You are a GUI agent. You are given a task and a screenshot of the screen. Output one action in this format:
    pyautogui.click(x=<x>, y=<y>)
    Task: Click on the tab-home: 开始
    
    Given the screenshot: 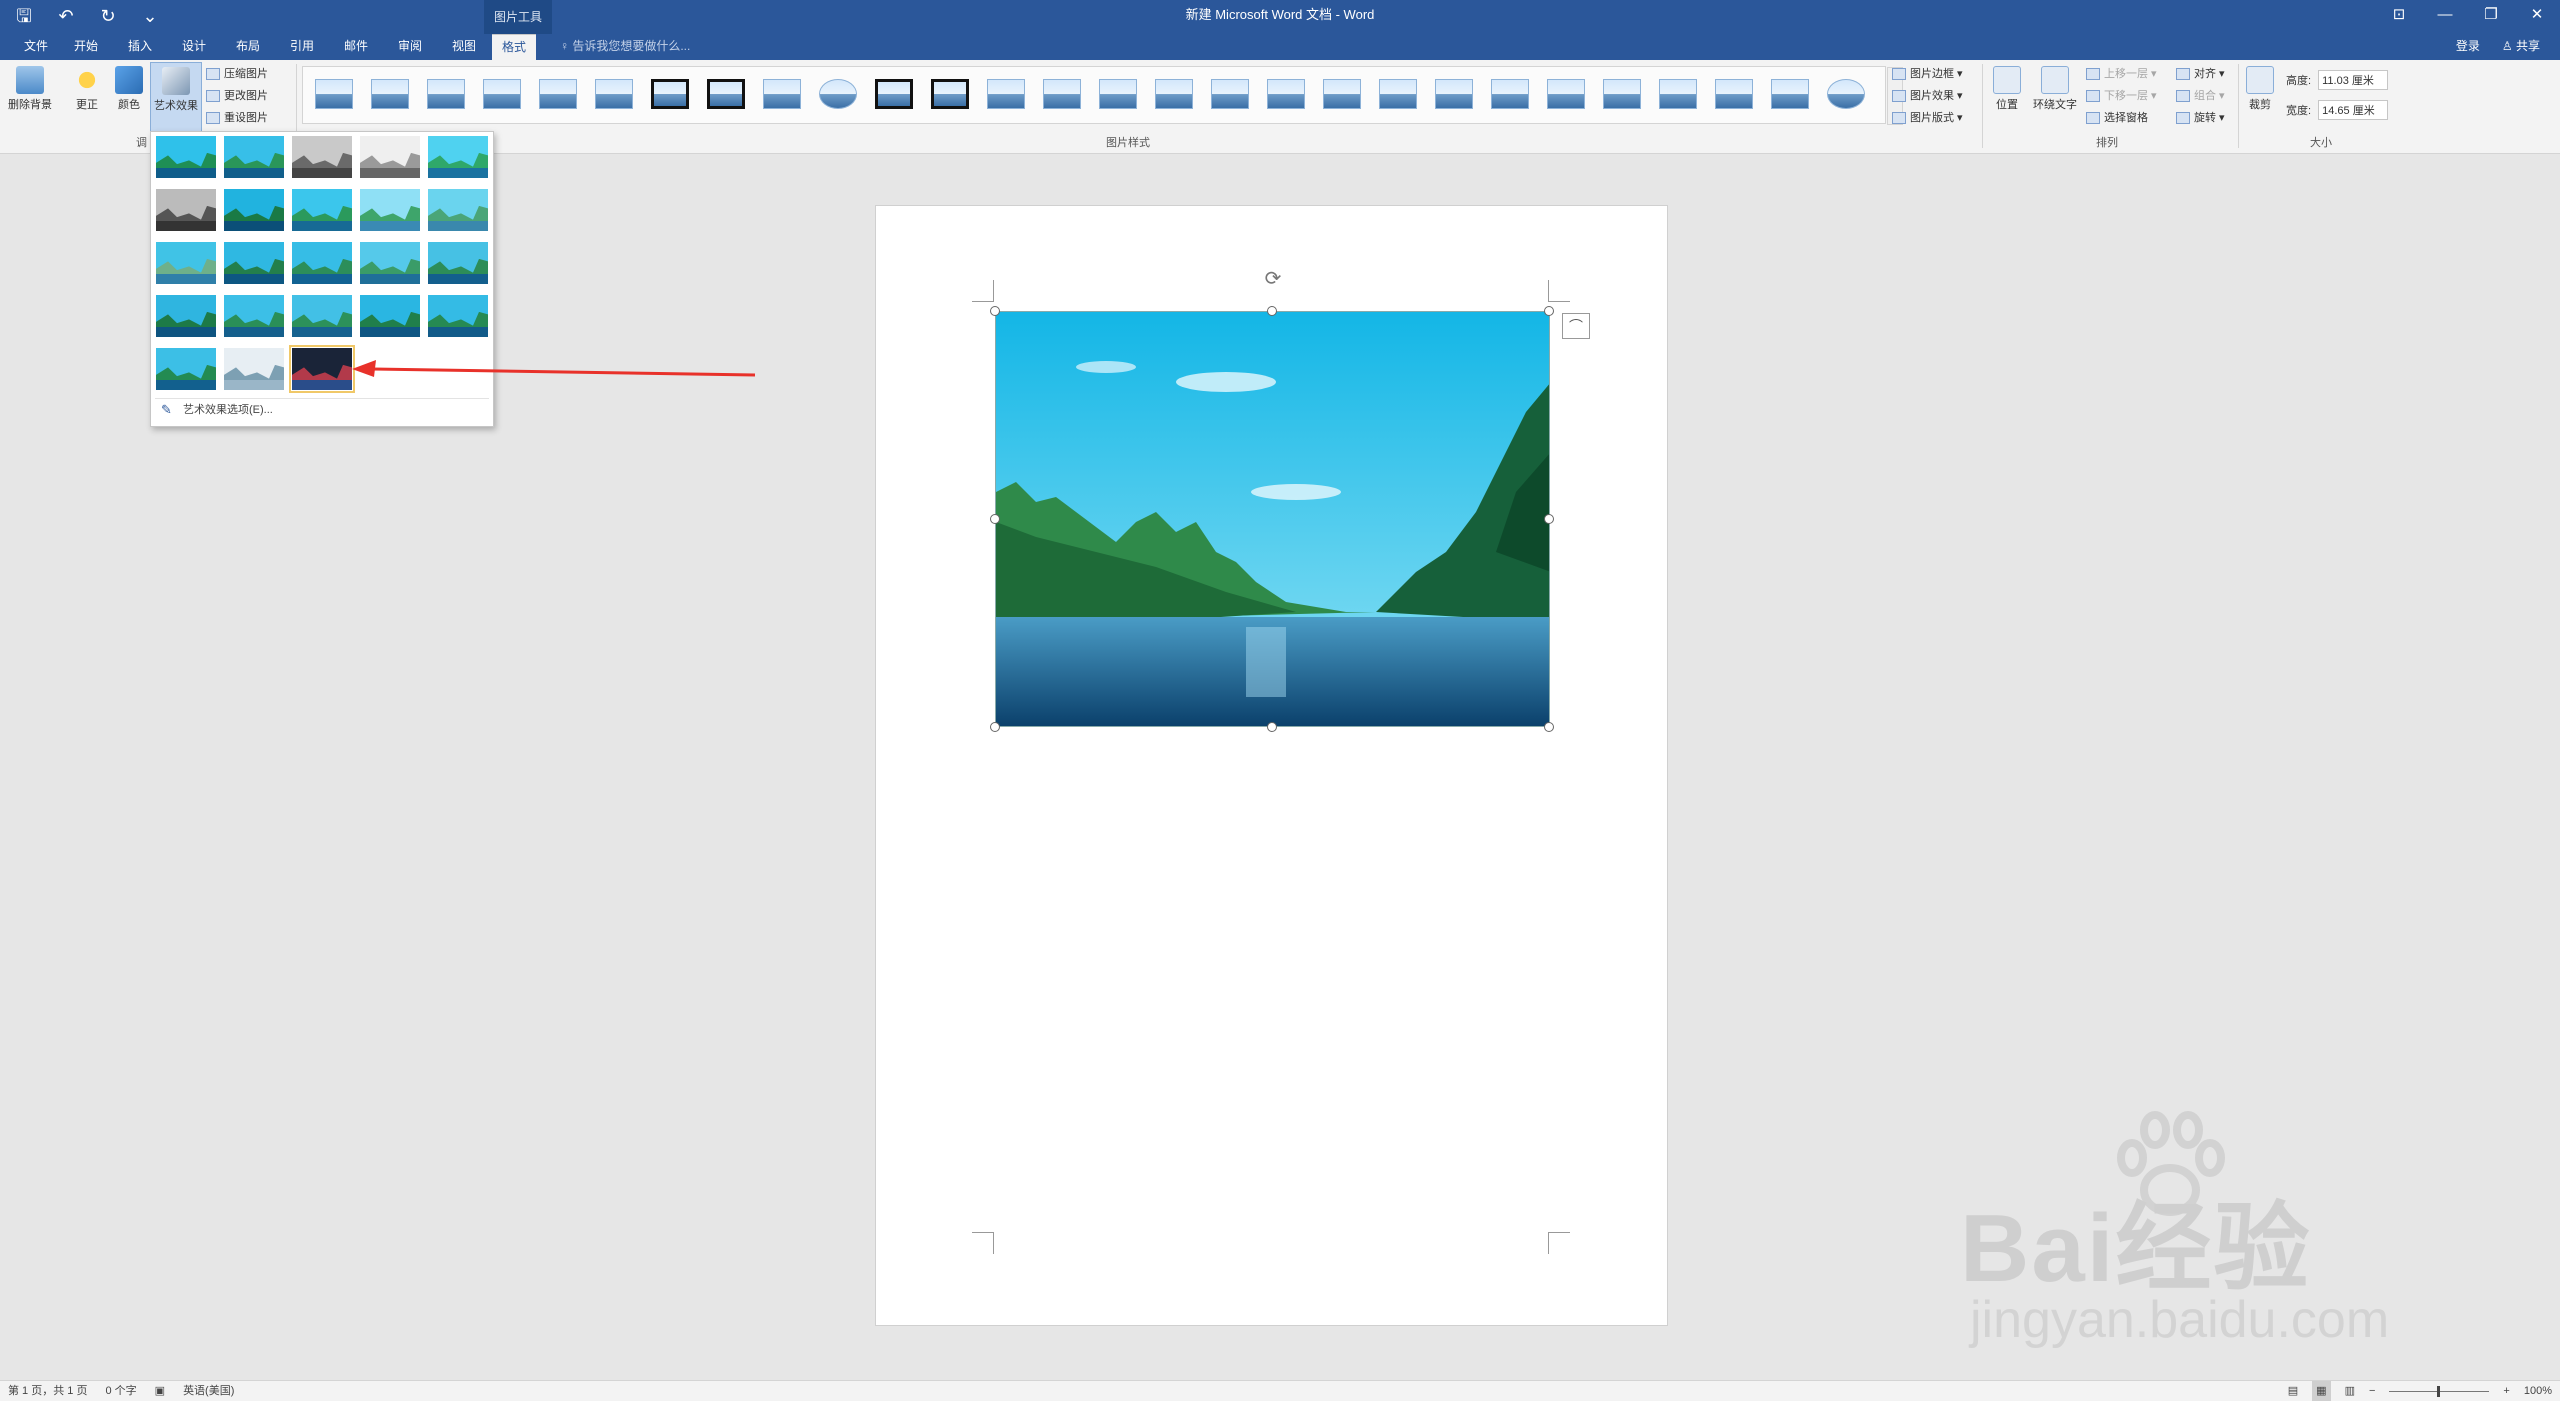 What is the action you would take?
    pyautogui.click(x=86, y=47)
    